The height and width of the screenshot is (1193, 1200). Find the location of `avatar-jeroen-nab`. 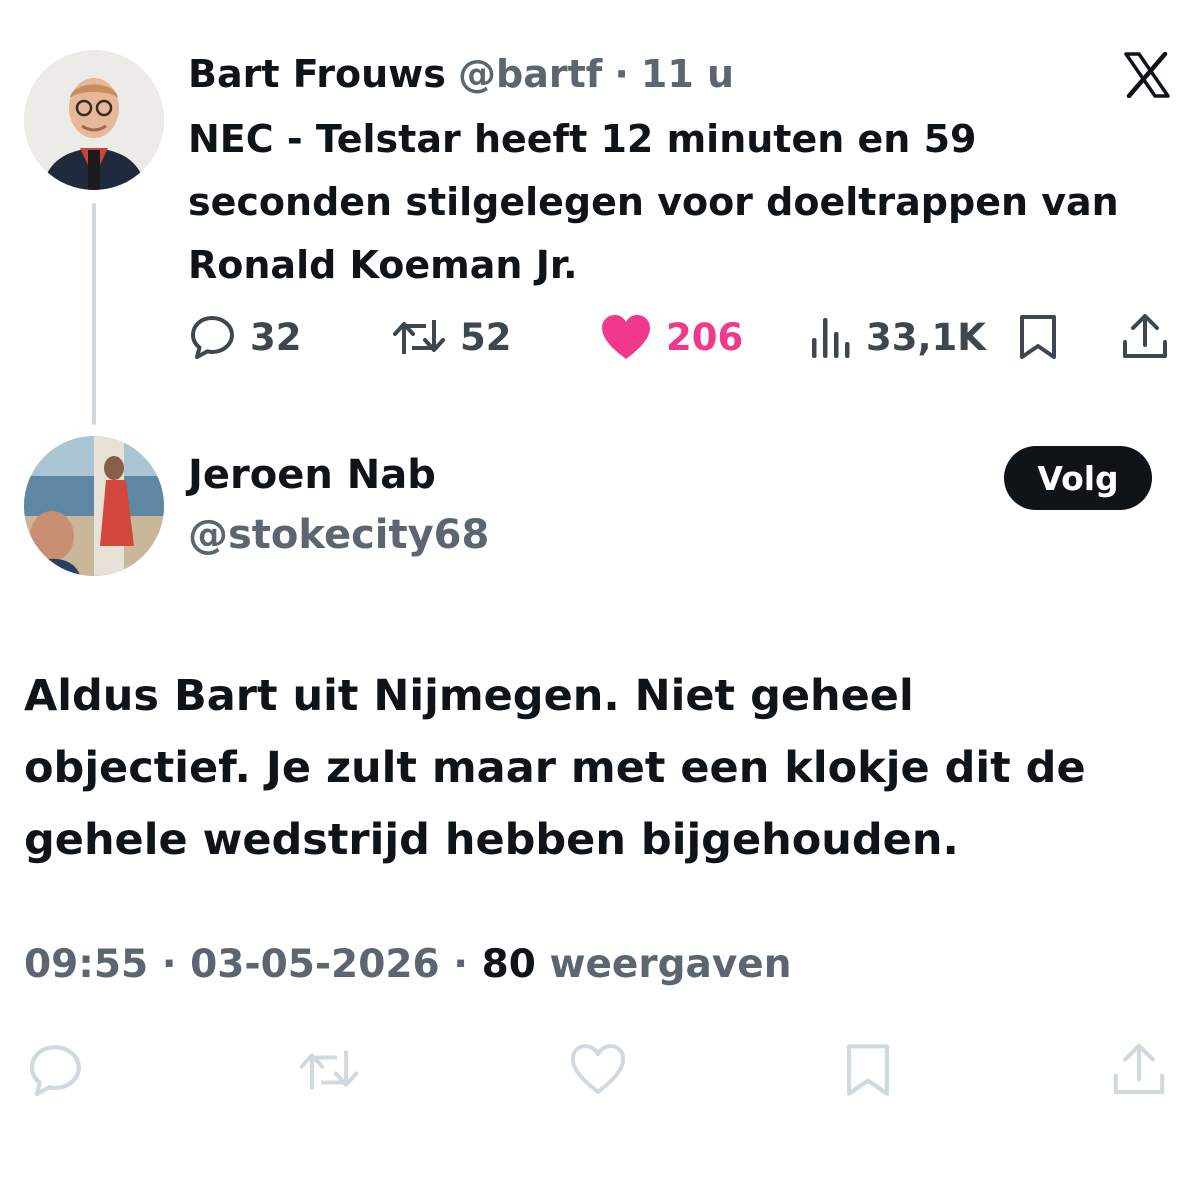

avatar-jeroen-nab is located at coordinates (94, 506).